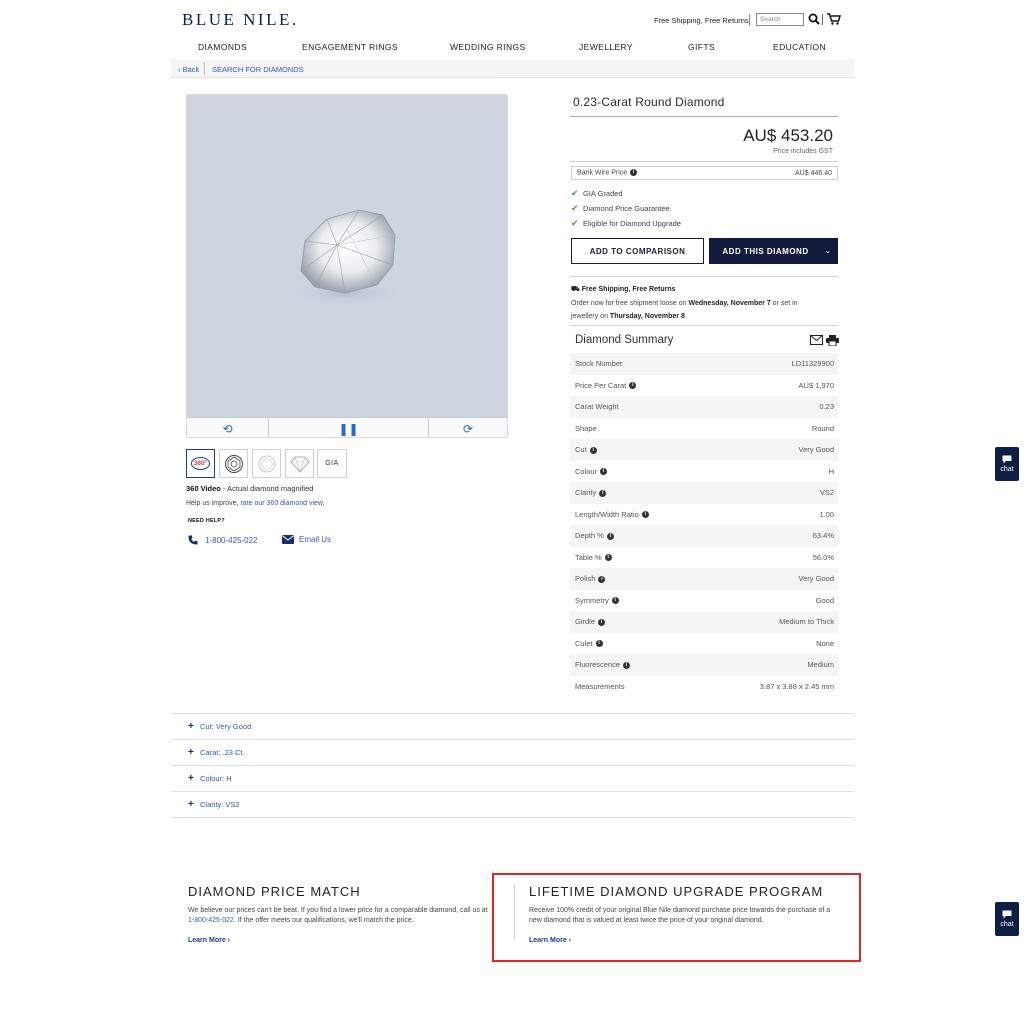 This screenshot has height=1009, width=1024. What do you see at coordinates (585, 579) in the screenshot?
I see `summary-label: Polish` at bounding box center [585, 579].